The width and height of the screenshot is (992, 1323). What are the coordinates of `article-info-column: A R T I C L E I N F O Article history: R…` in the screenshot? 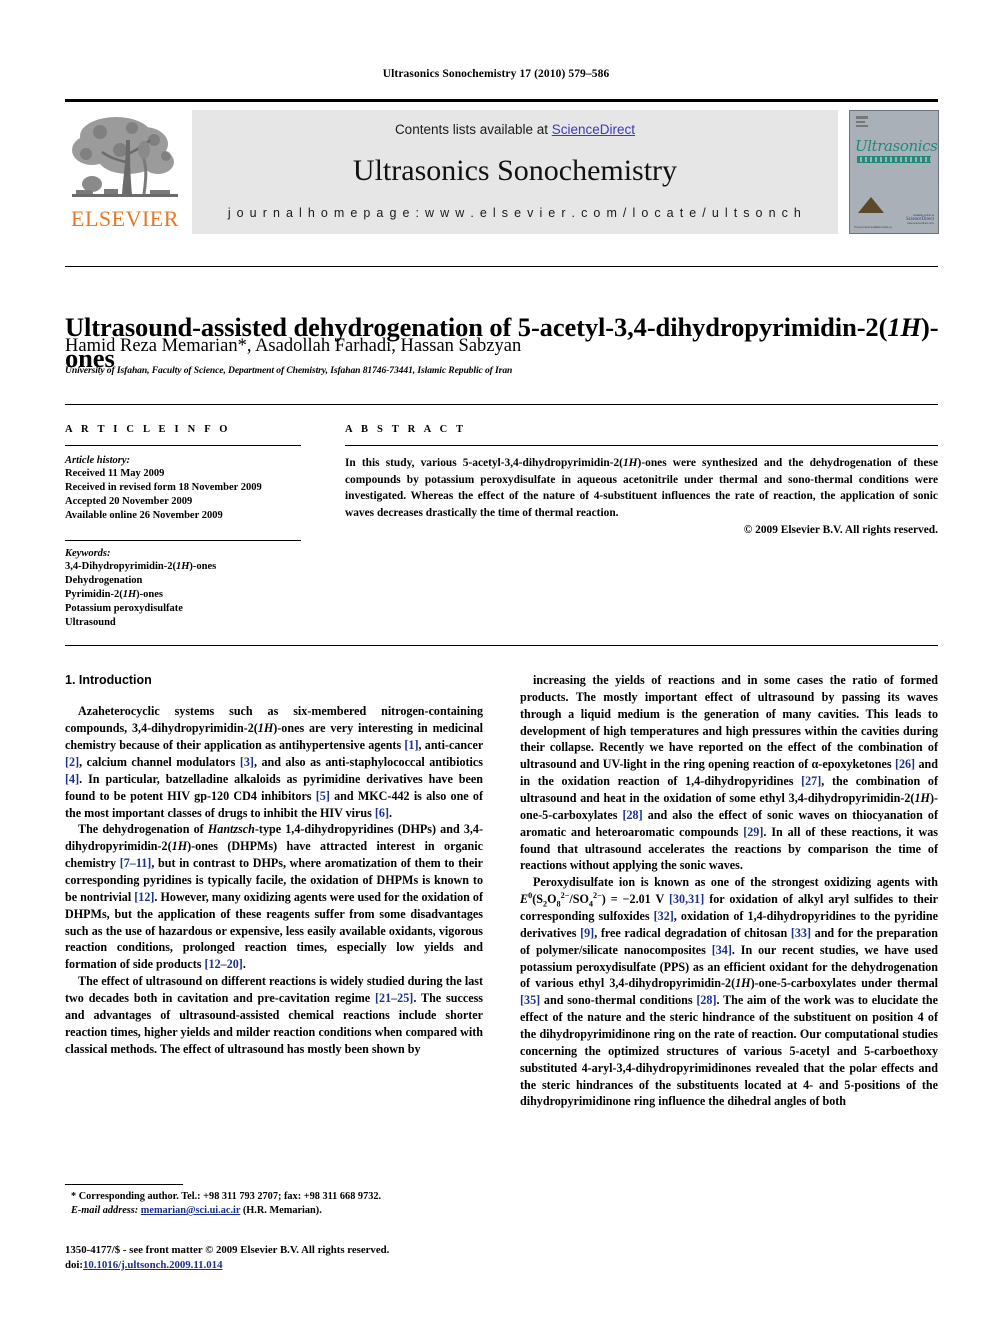 It's located at (185, 527).